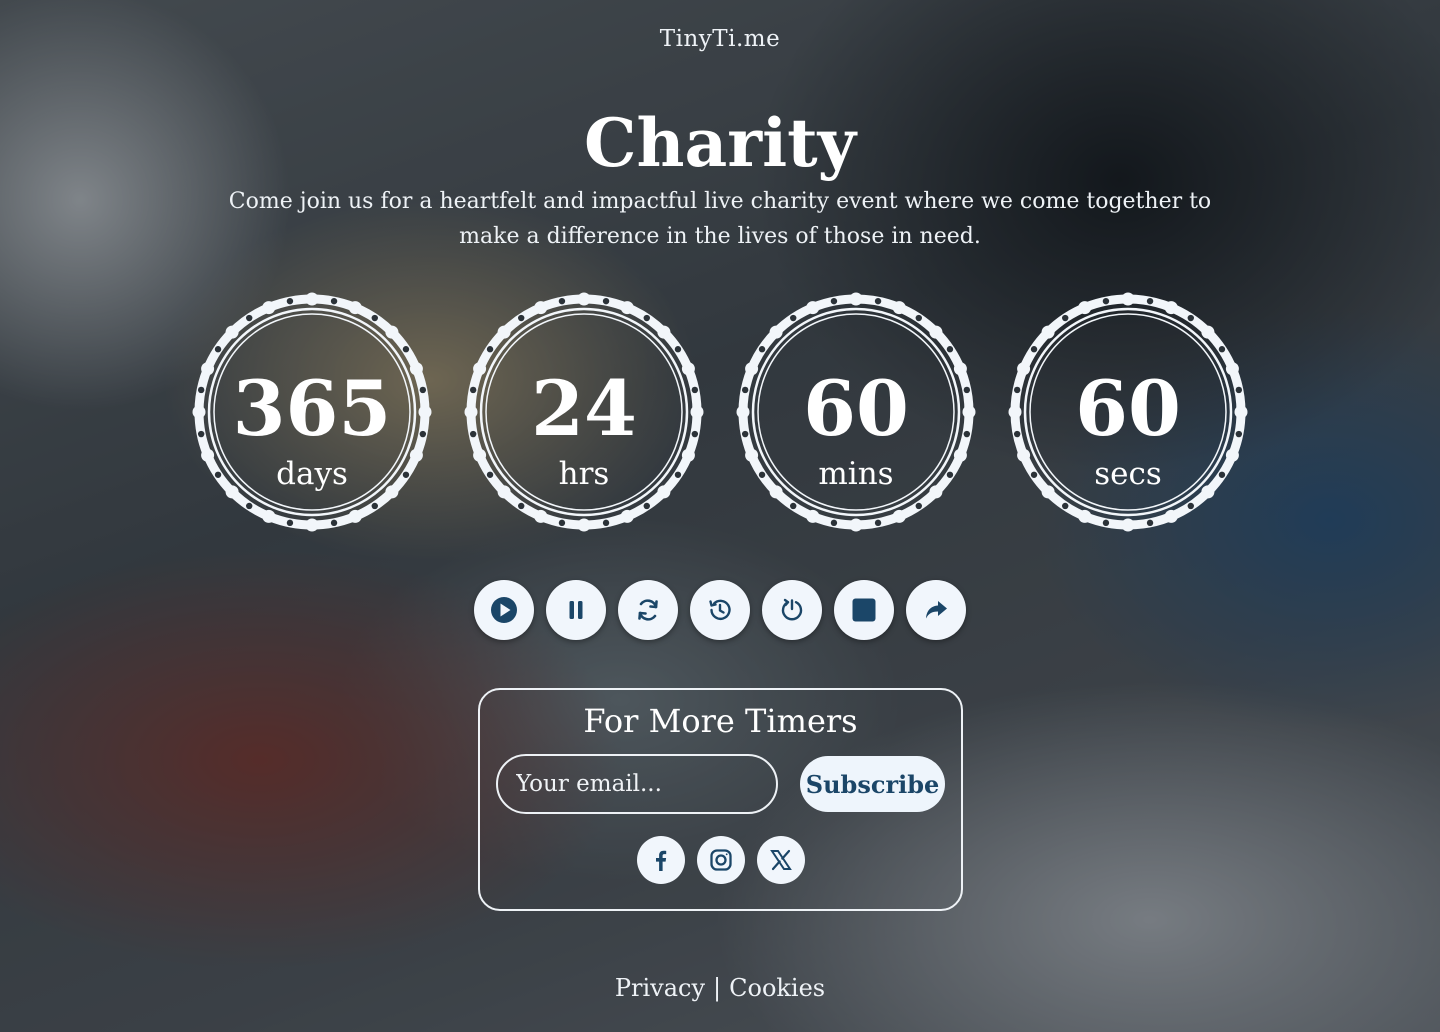  I want to click on brand-logo: TinyTi.me, so click(720, 39).